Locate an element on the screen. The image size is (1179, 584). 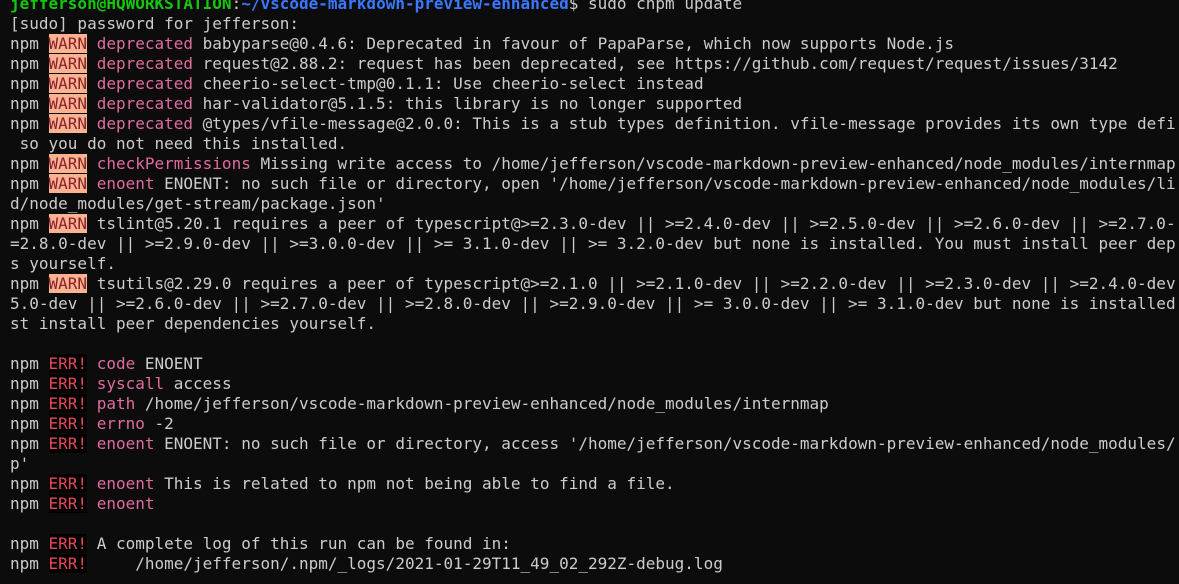
prompt-user-host: jefferson@HQWORKSTATION is located at coordinates (121, 6).